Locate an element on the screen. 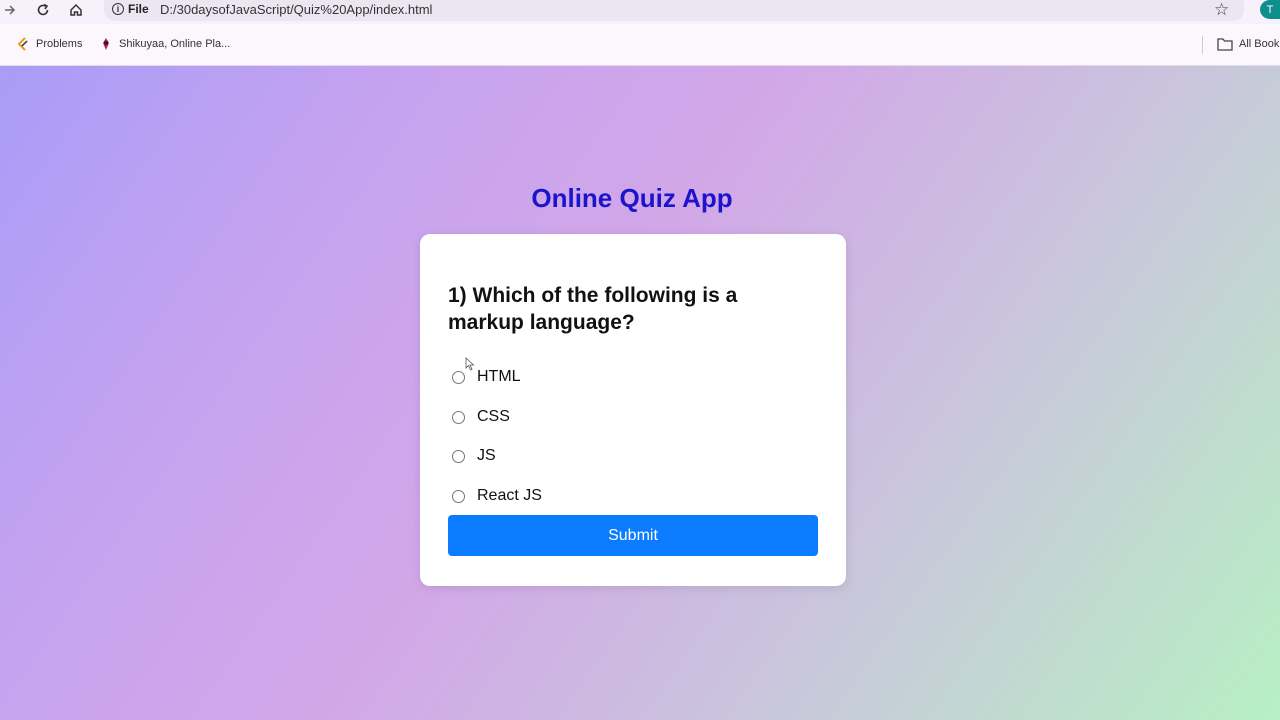  profile-avatar: T is located at coordinates (1270, 9).